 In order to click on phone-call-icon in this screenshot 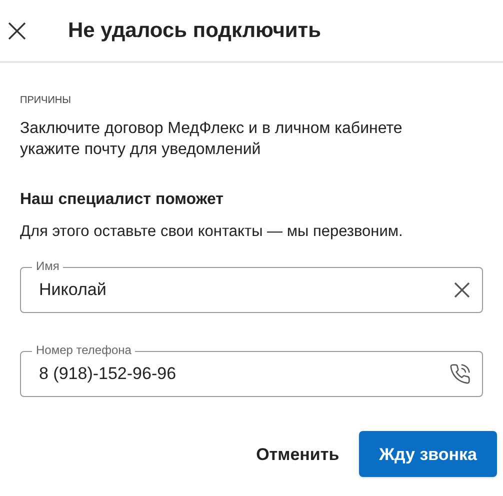, I will do `click(460, 374)`.